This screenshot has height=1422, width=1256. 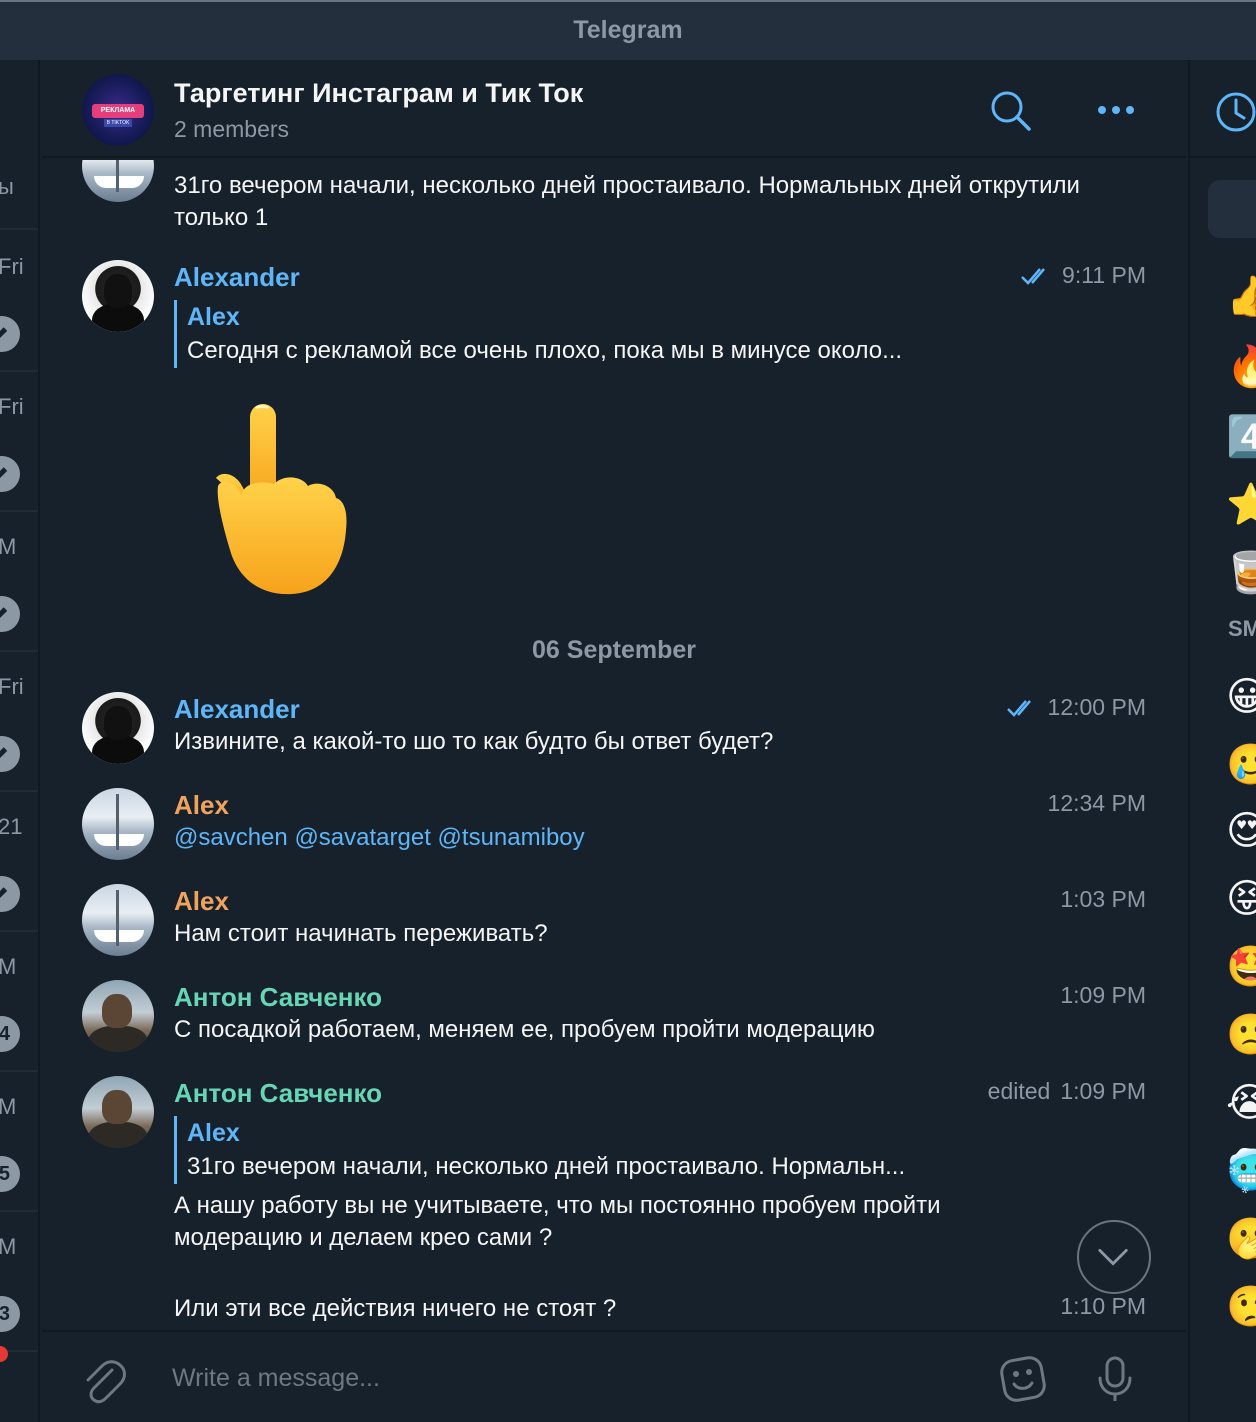 I want to click on emoji: 😍, so click(x=1241, y=831).